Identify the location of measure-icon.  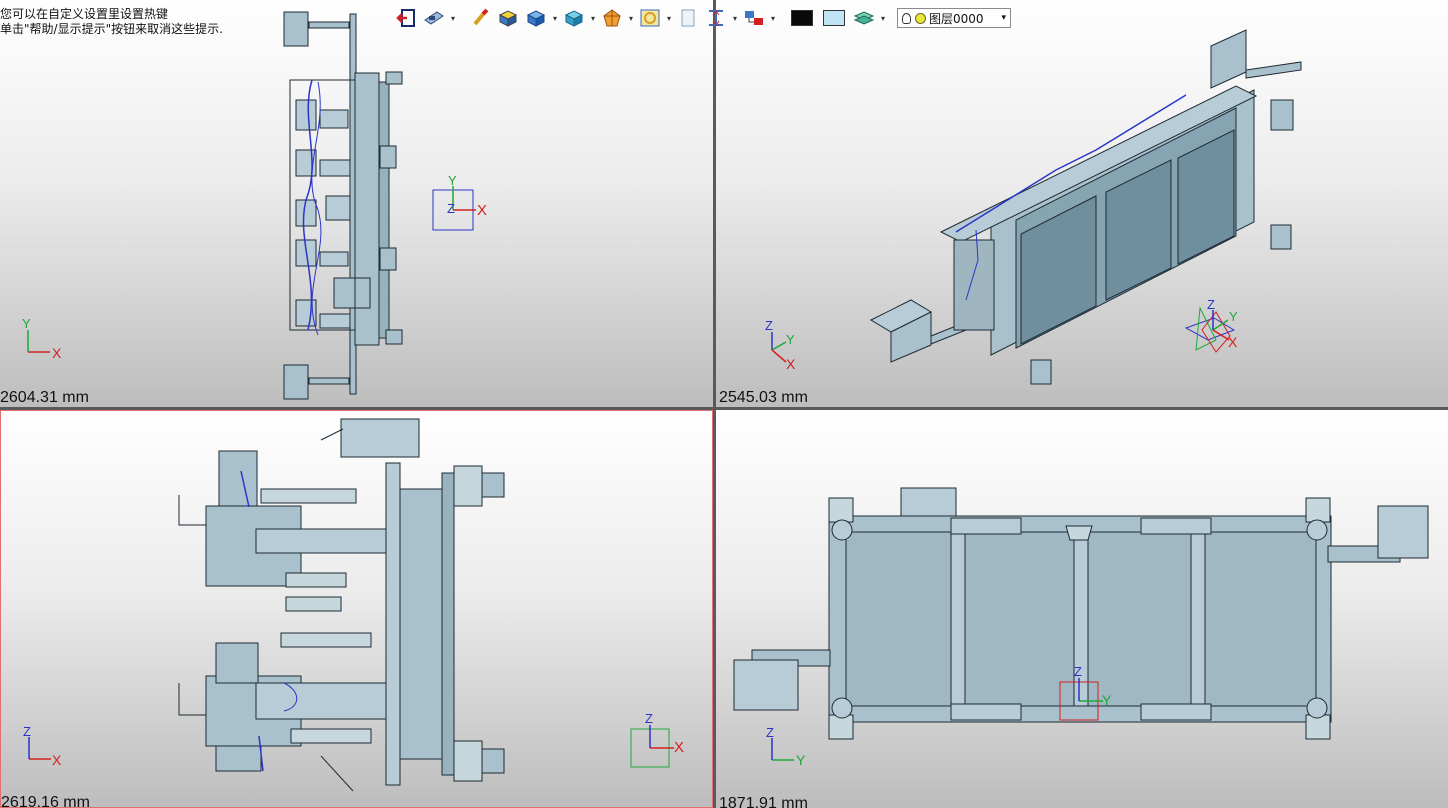
(716, 18).